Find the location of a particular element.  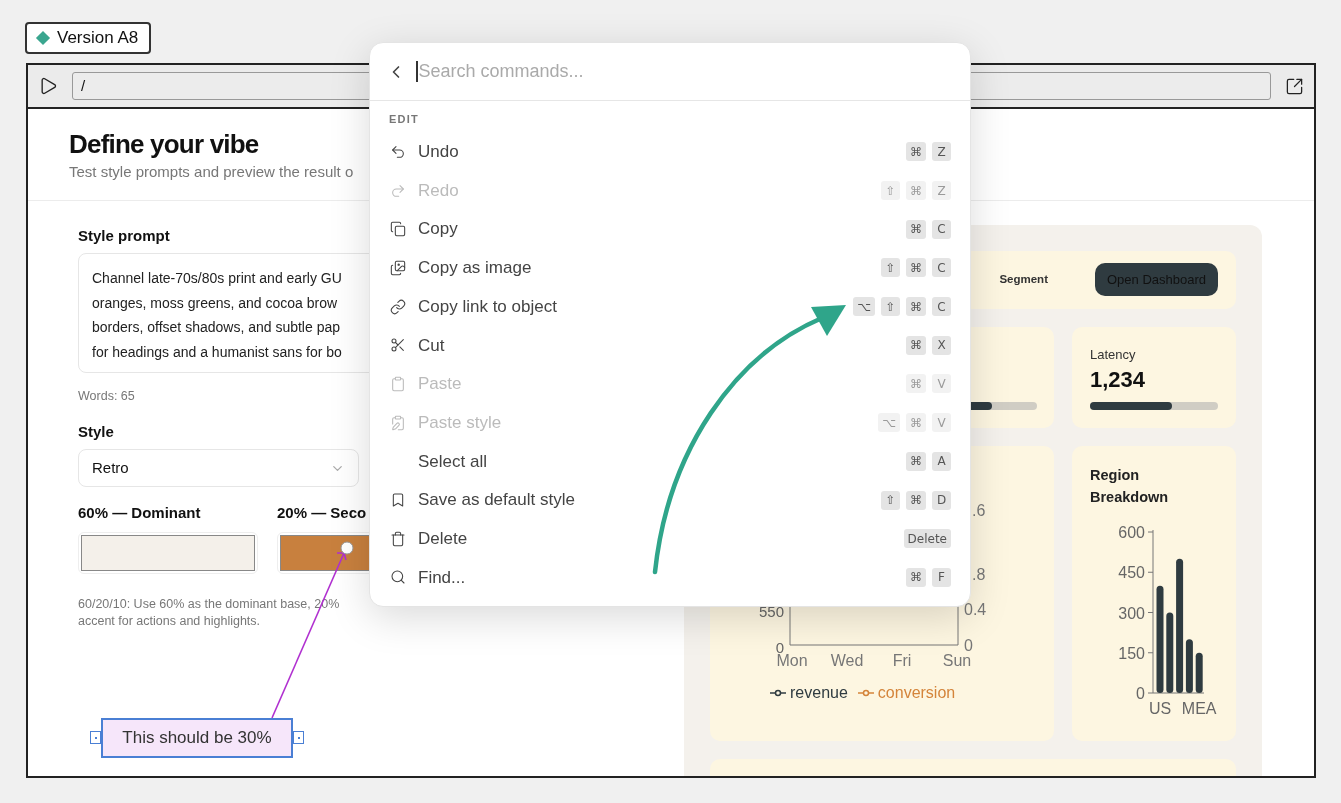

key-cap: A is located at coordinates (941, 461).